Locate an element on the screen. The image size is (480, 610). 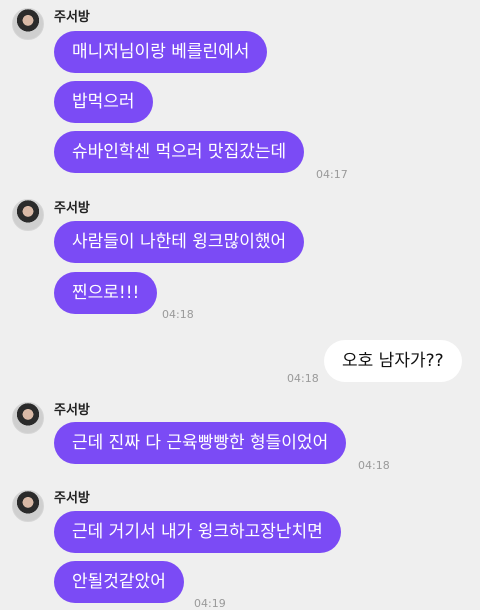
message-bubble: 사람들이 나한테 윙크많이했어 is located at coordinates (179, 242).